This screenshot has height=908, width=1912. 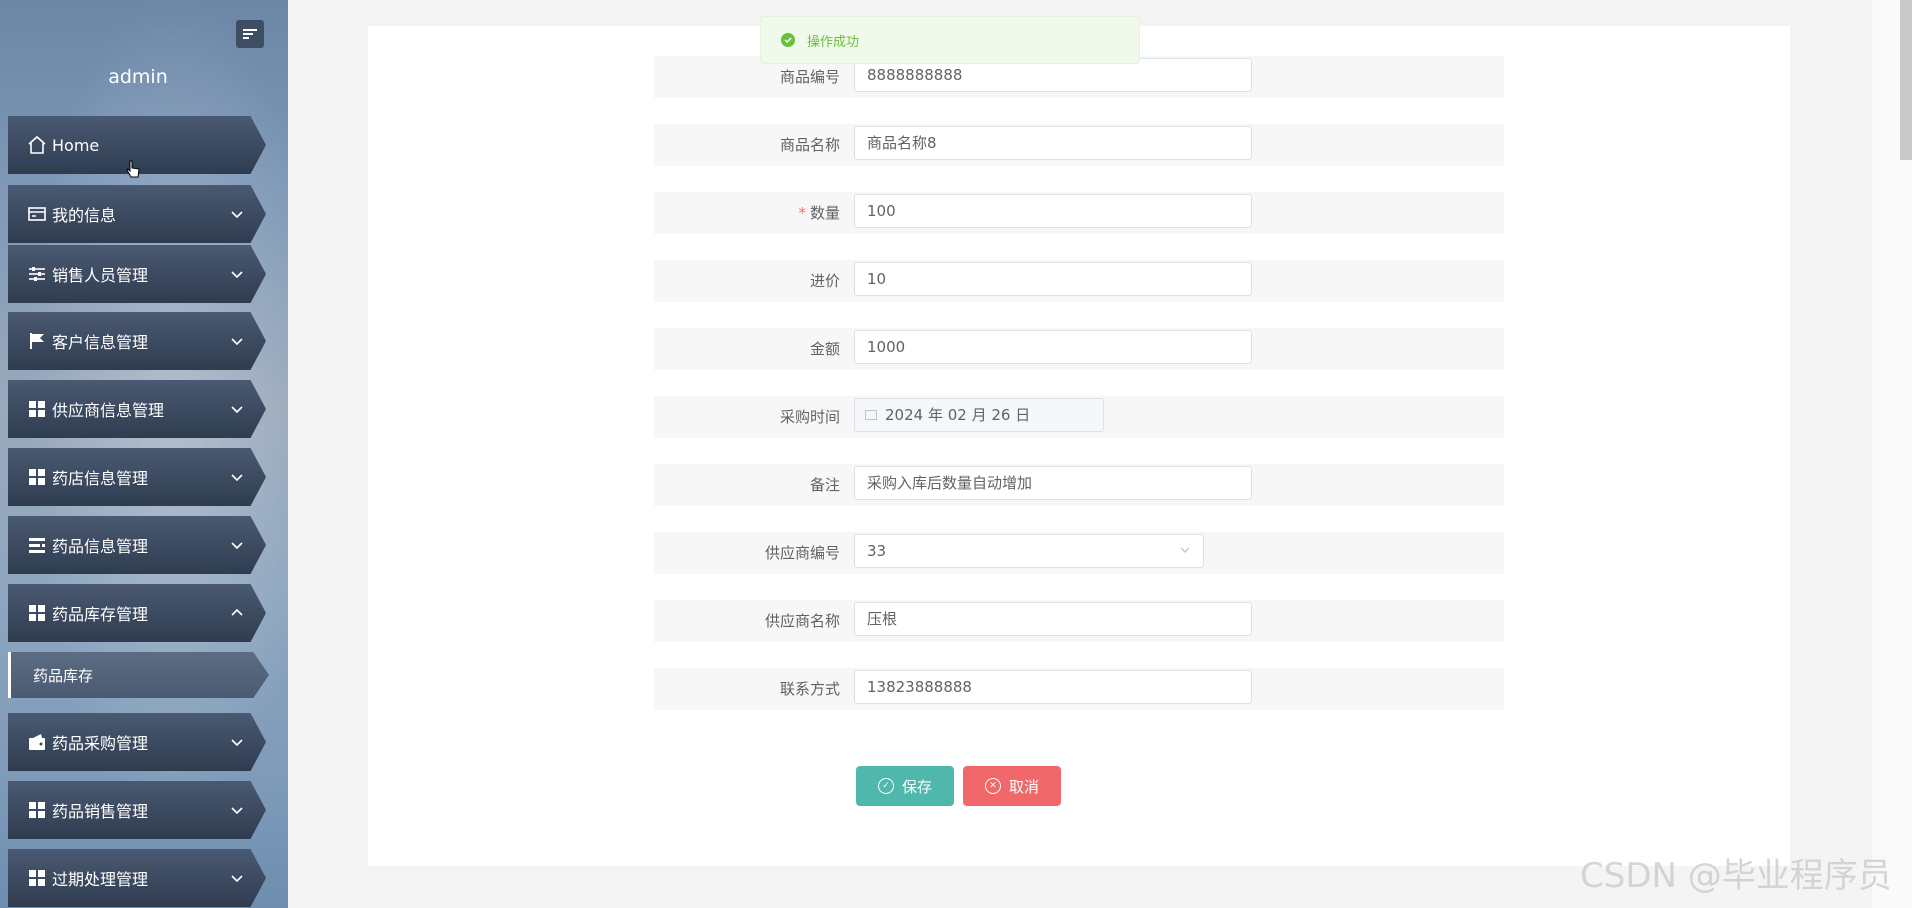 I want to click on supplier-name-input: 压根, so click(x=1053, y=619).